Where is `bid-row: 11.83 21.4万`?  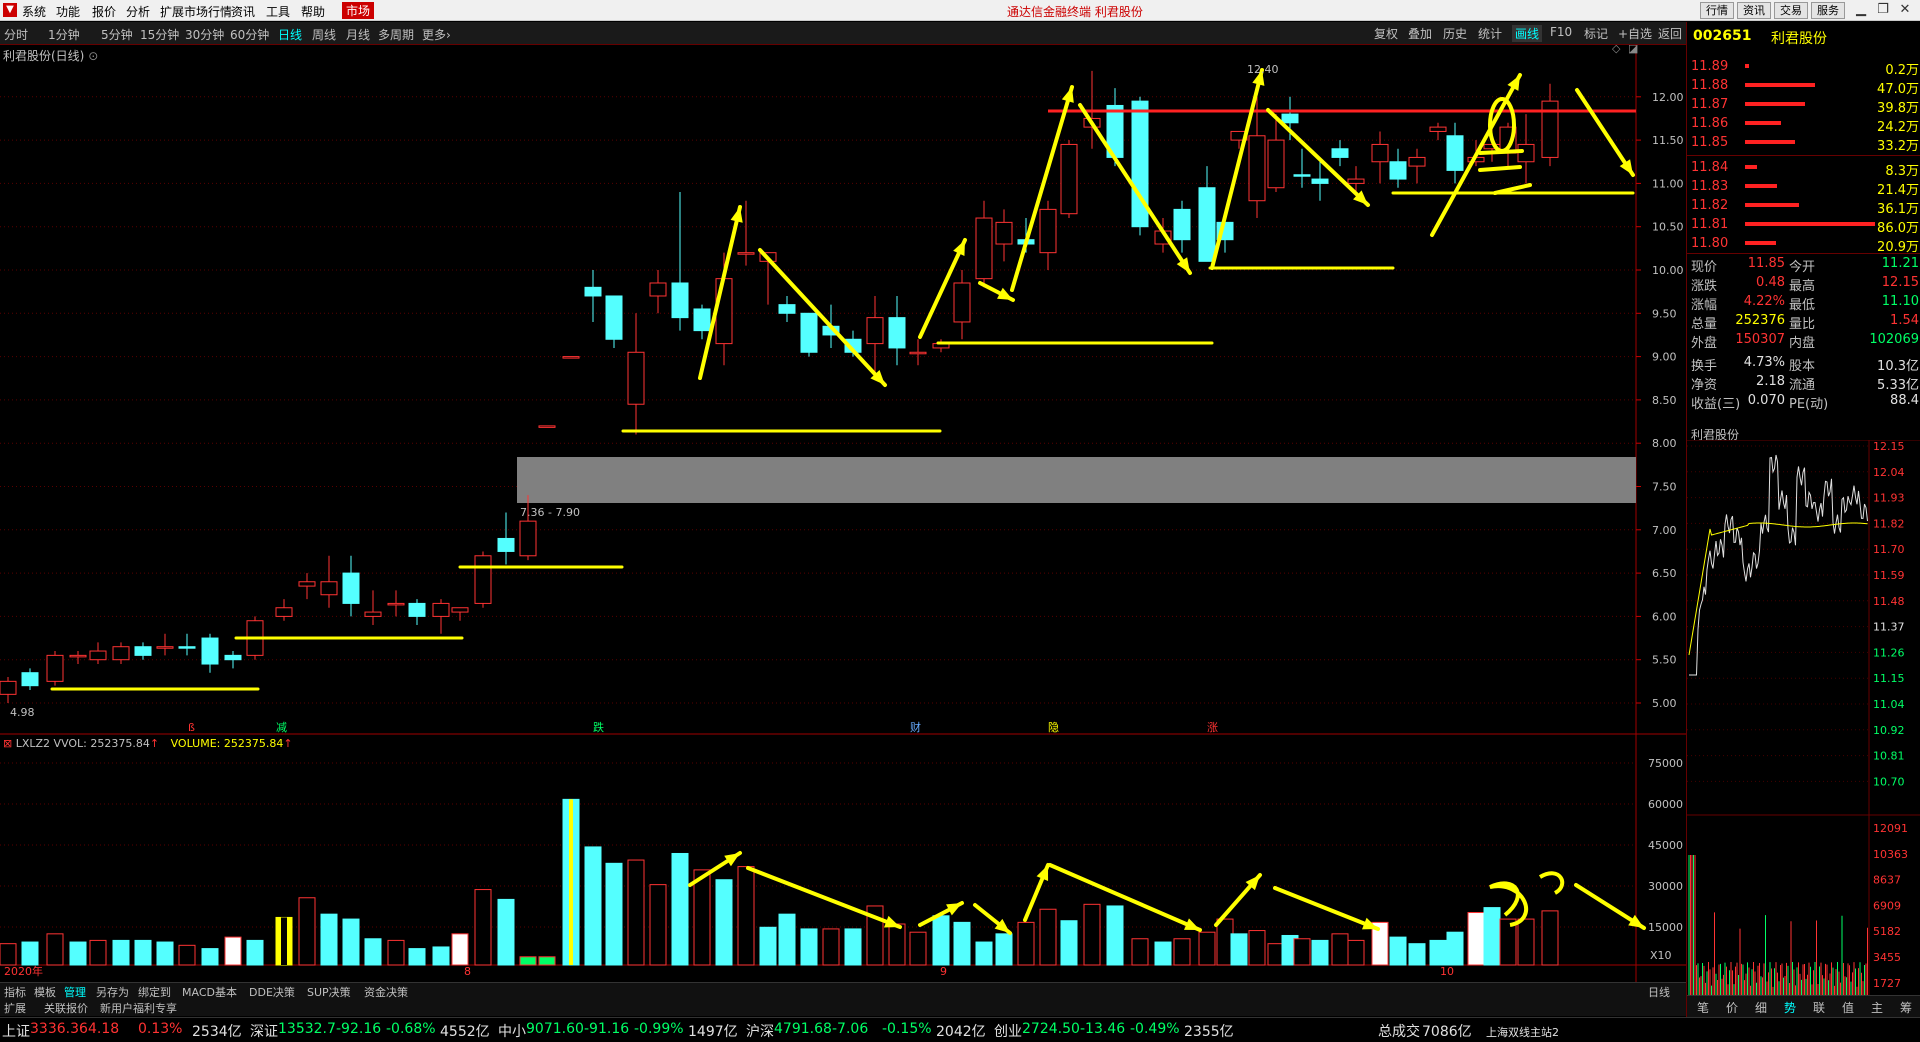 bid-row: 11.83 21.4万 is located at coordinates (1803, 188).